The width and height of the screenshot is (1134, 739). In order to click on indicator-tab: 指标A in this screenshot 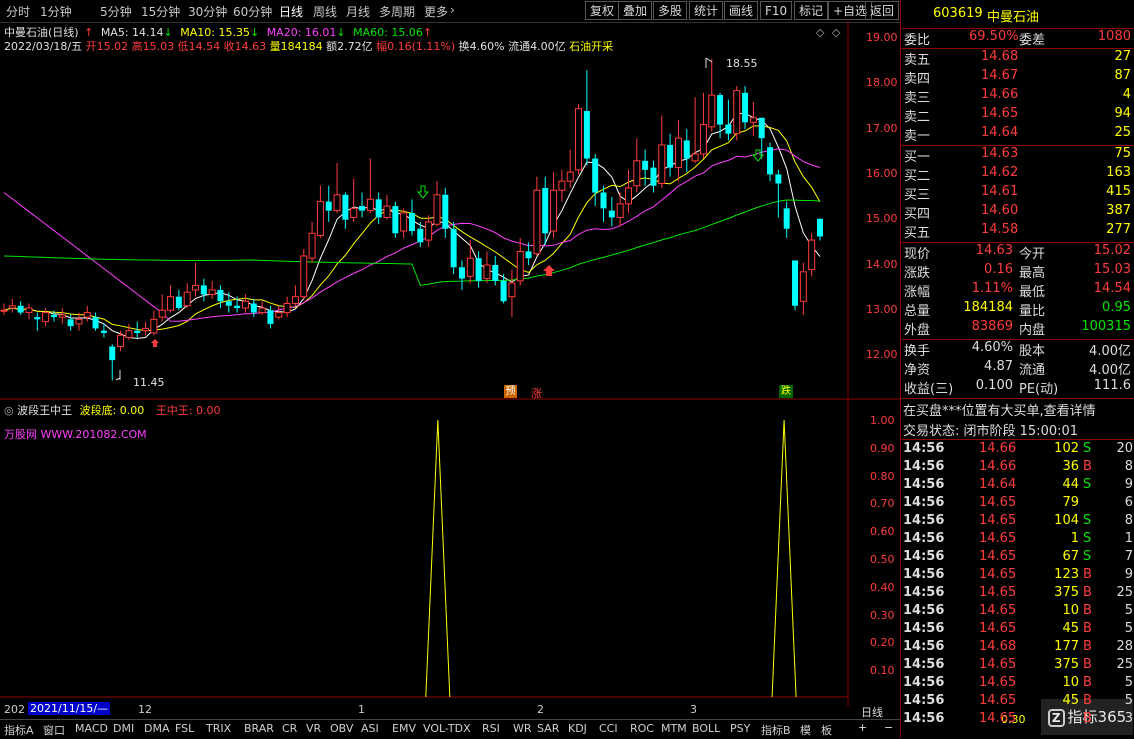, I will do `click(19, 730)`.